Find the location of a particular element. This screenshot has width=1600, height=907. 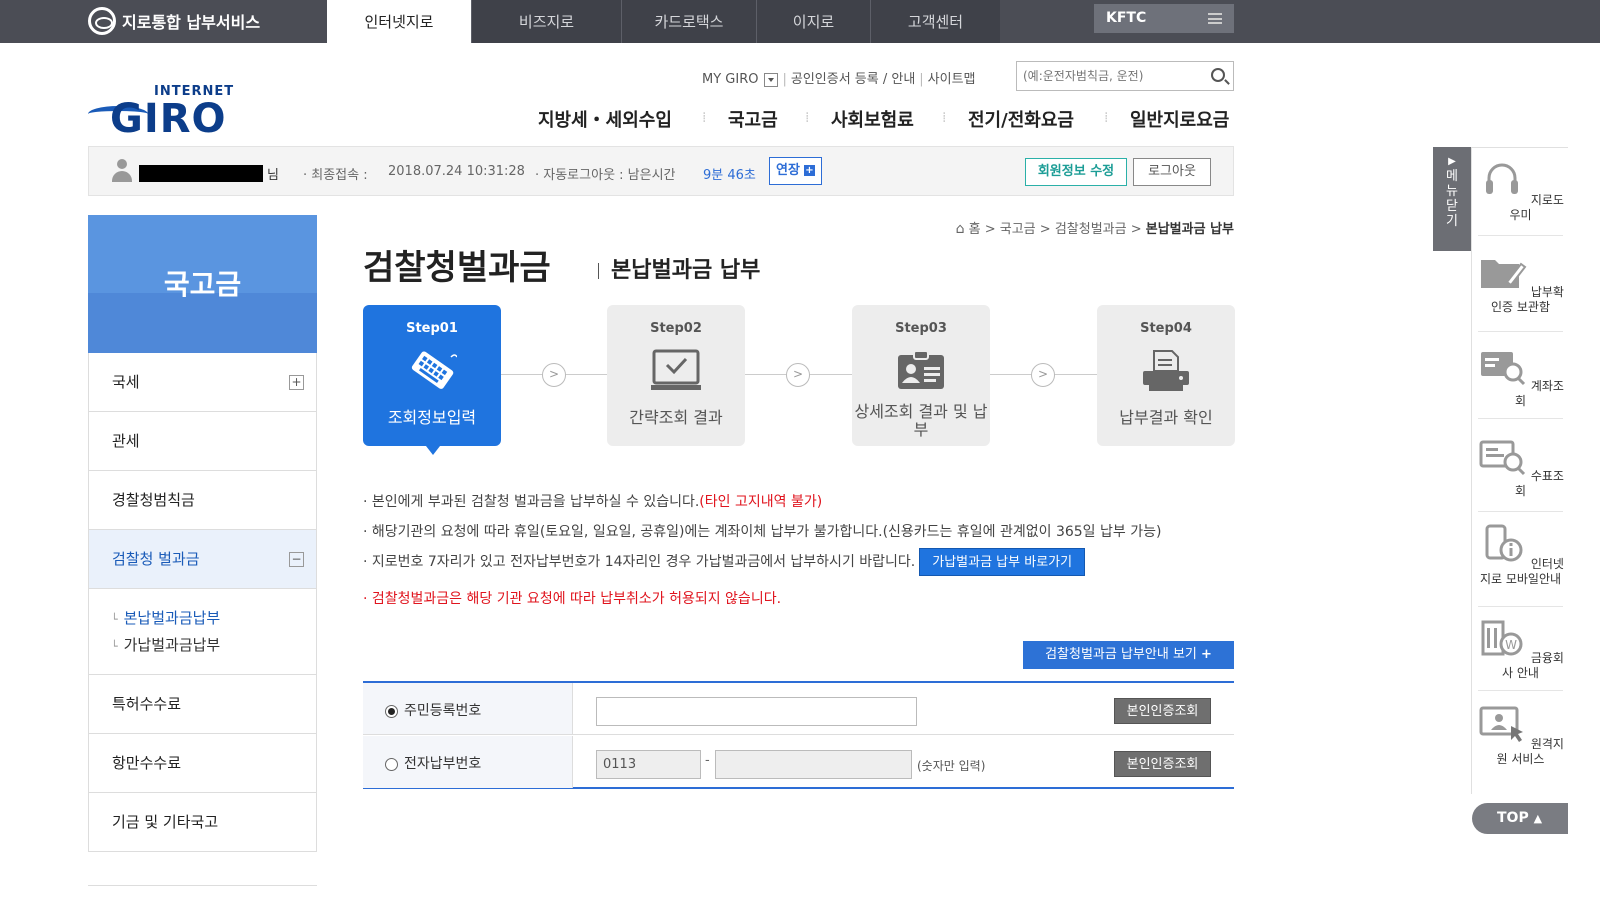

extend-button: 연장 + is located at coordinates (795, 171).